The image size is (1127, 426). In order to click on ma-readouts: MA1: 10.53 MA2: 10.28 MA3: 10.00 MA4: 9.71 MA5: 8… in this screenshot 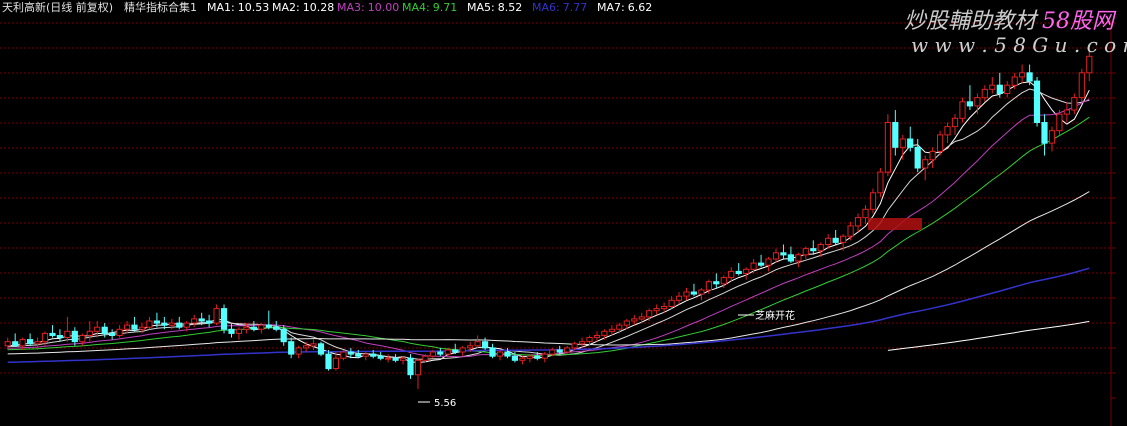, I will do `click(429, 7)`.